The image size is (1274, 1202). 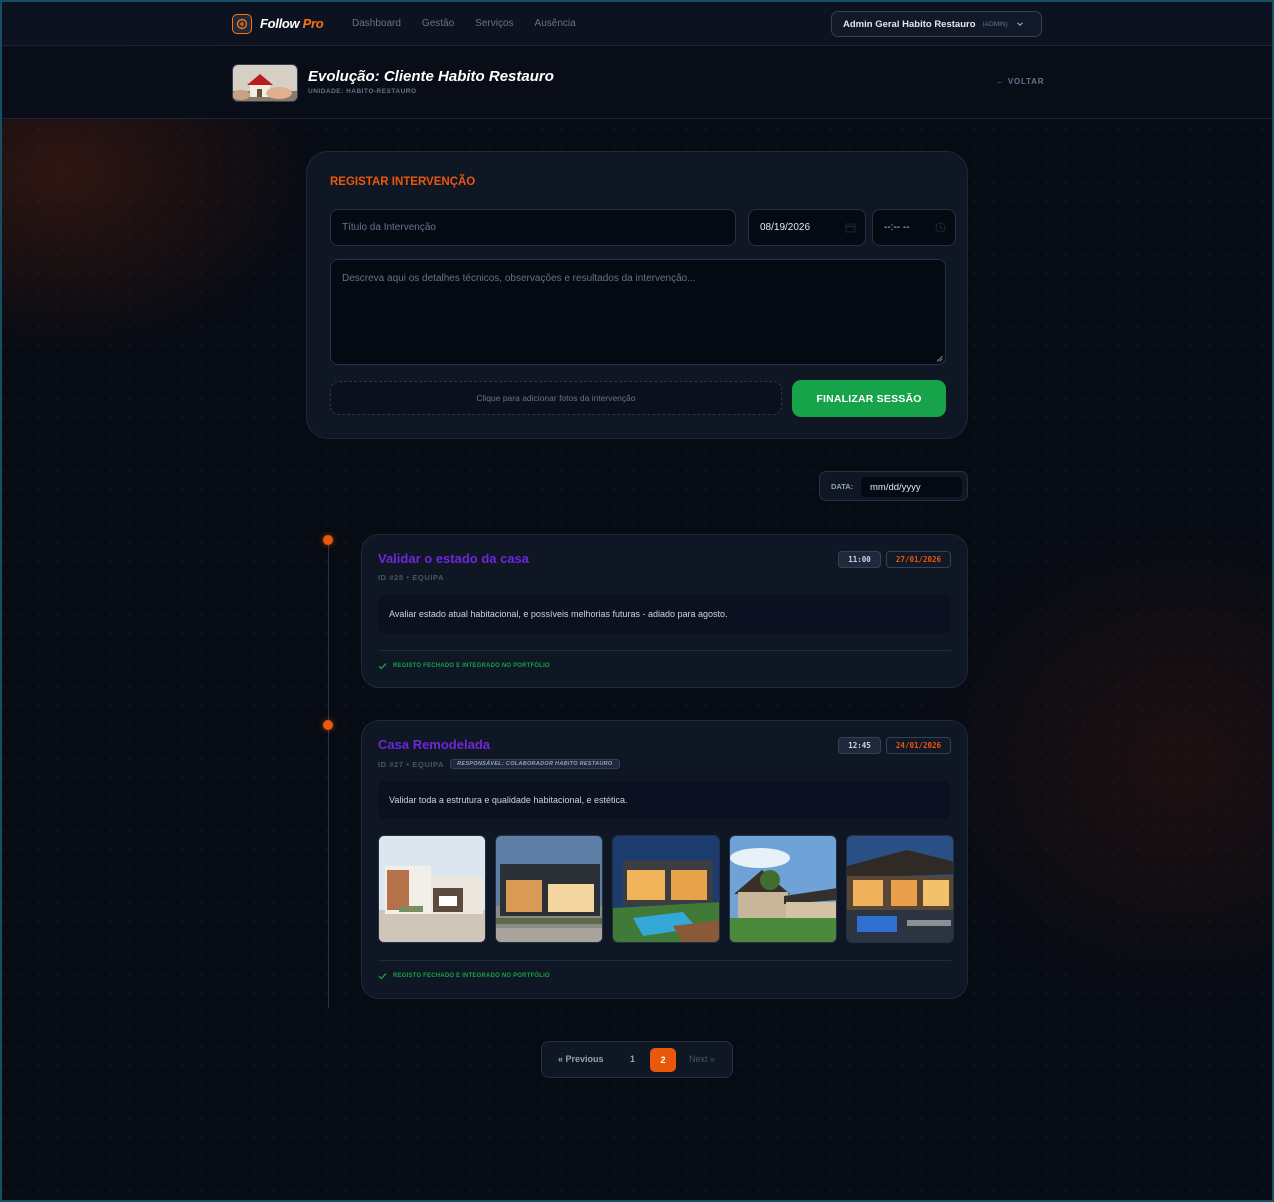 I want to click on pagination-next: Next », so click(x=702, y=1059).